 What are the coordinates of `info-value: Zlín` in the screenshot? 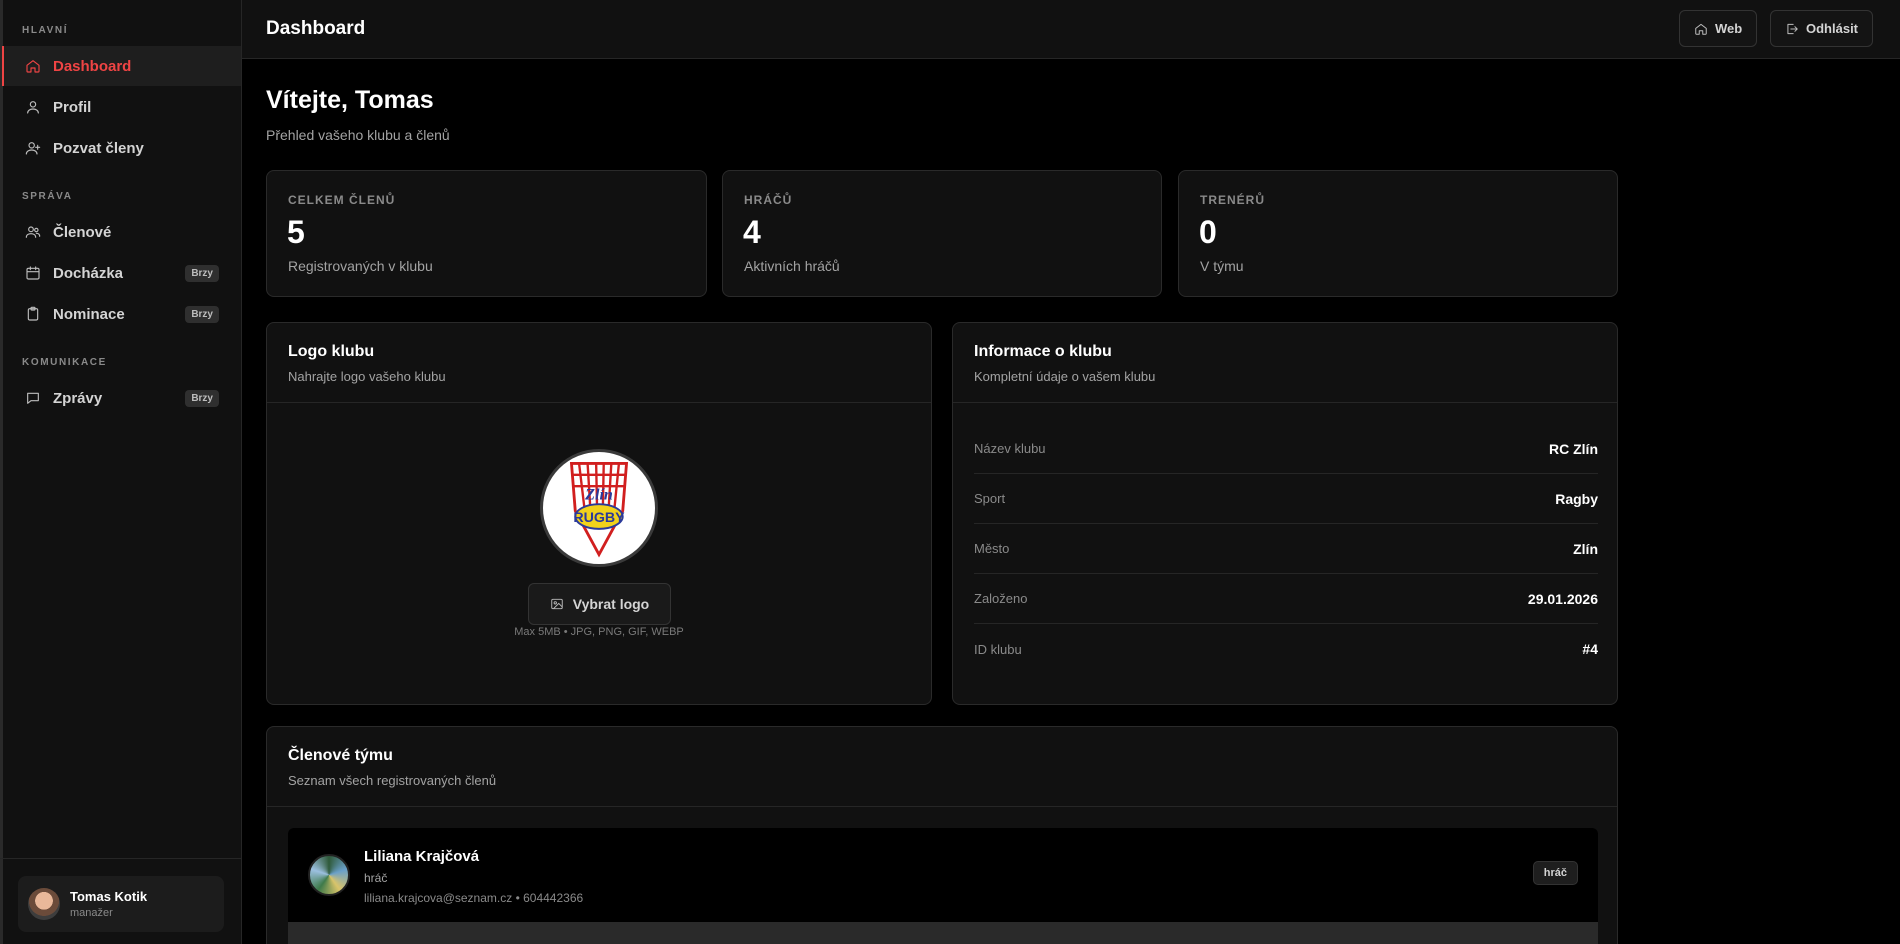 It's located at (1585, 548).